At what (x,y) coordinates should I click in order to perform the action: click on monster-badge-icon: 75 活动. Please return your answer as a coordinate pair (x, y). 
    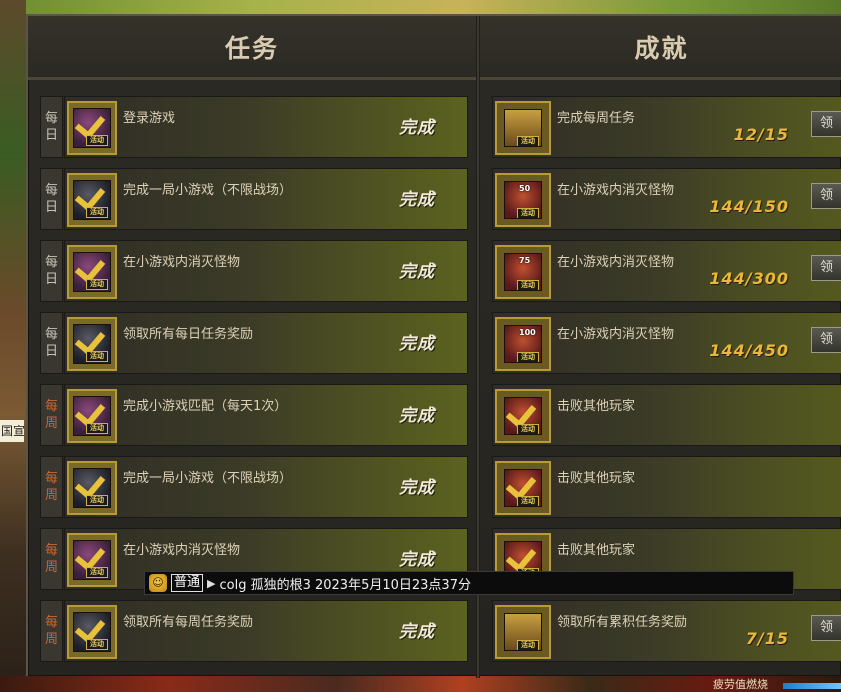
    Looking at the image, I should click on (523, 272).